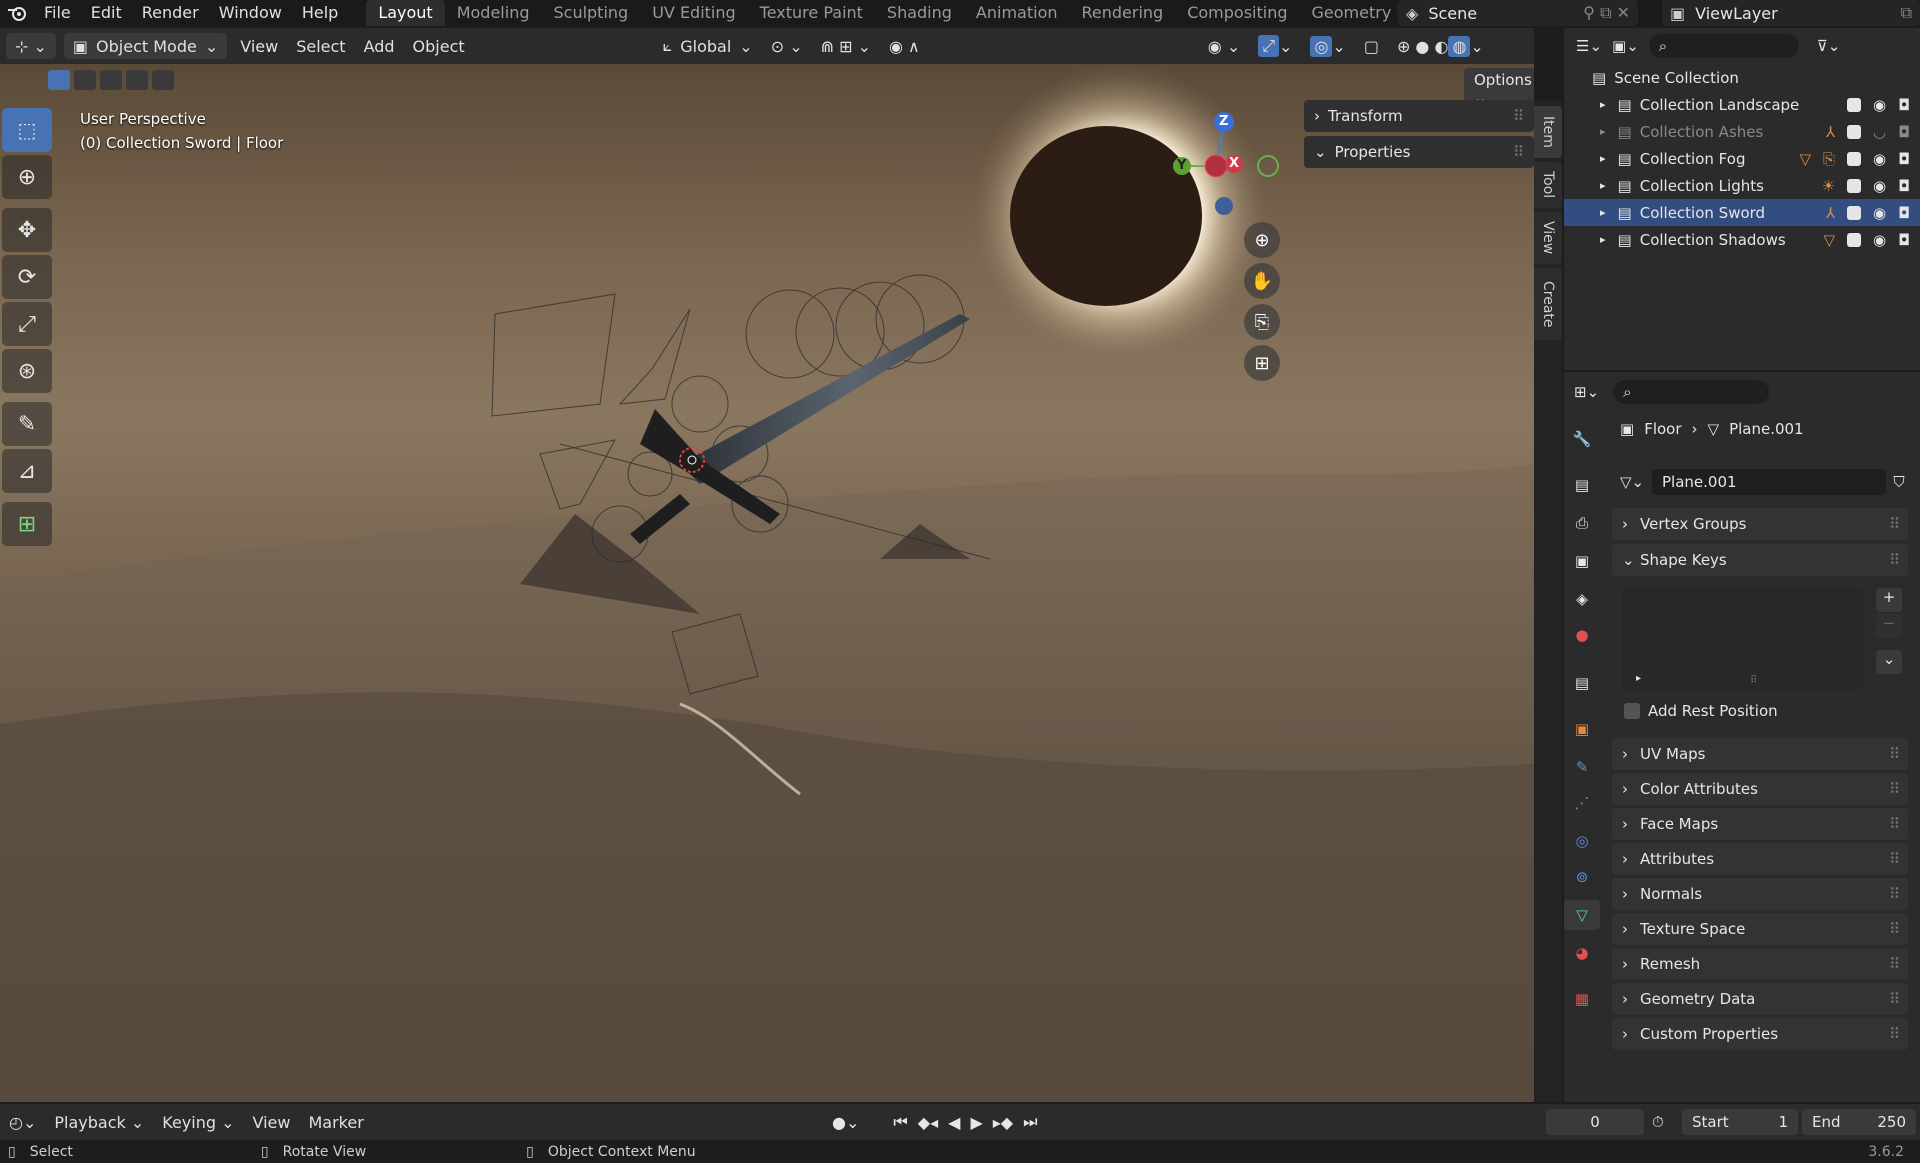  I want to click on next-keyframe-icon: ▸◆, so click(1003, 1122).